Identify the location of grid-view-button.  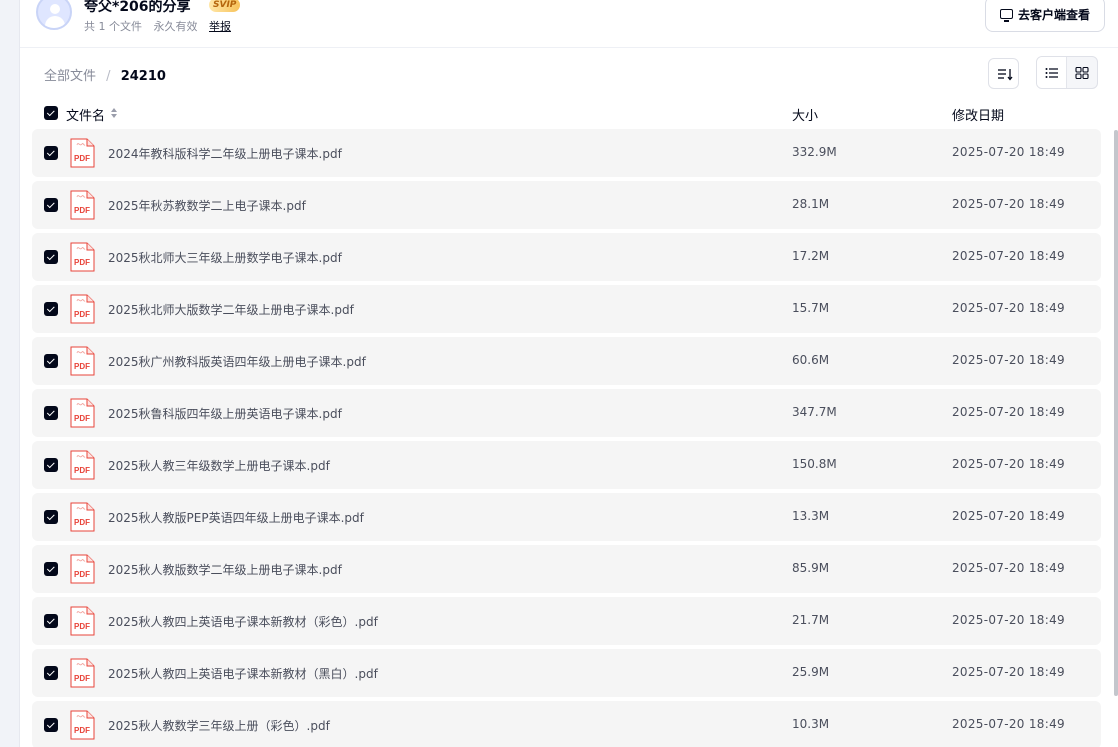
(1082, 72).